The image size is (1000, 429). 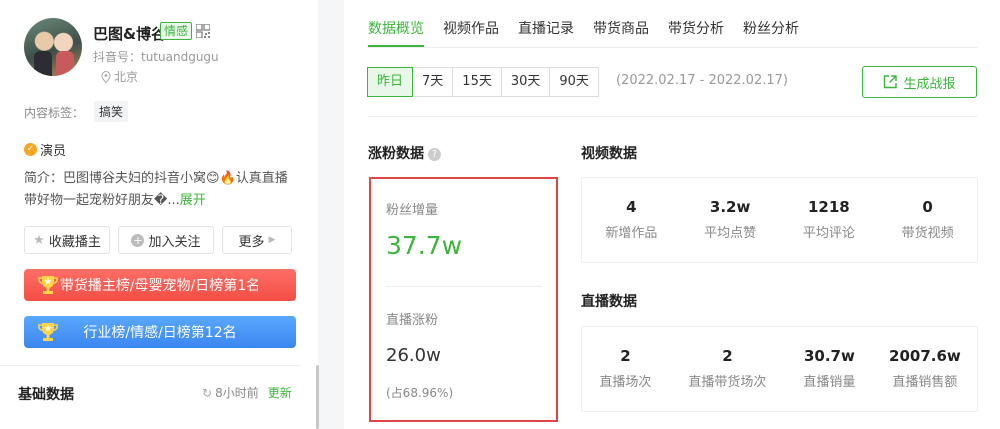 I want to click on video-stats-card: 4 新增作品 3.2w 平均点赞 1218 平均评论 0 带货视频, so click(x=779, y=220).